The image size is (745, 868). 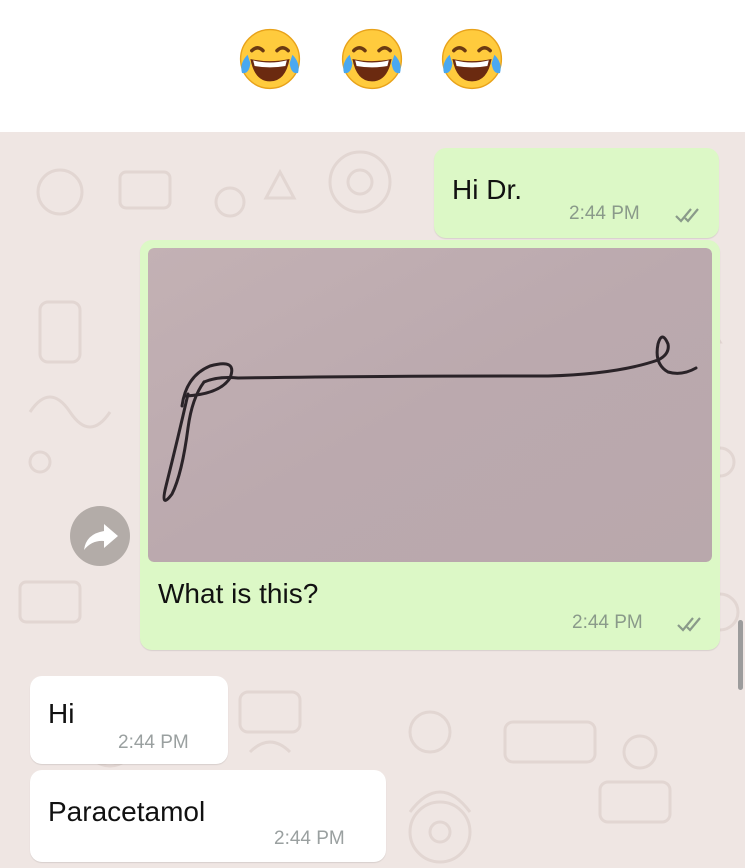 What do you see at coordinates (238, 593) in the screenshot?
I see `image-caption: What is this?` at bounding box center [238, 593].